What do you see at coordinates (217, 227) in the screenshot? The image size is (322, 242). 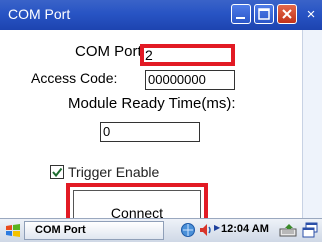 I see `tray-arrow-icon: ▶` at bounding box center [217, 227].